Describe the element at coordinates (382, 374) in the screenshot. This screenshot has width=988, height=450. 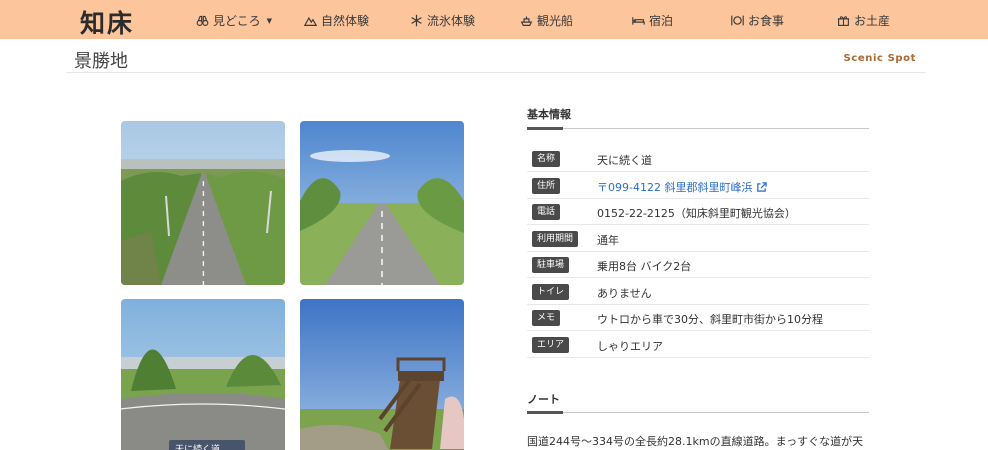
I see `photo-observation-deck` at that location.